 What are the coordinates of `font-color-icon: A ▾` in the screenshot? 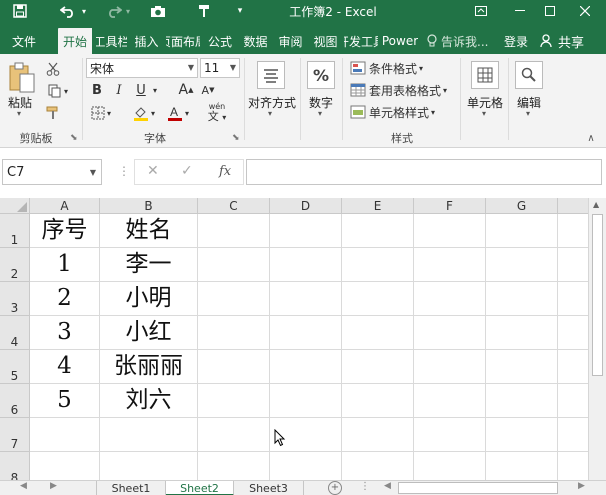 It's located at (178, 113).